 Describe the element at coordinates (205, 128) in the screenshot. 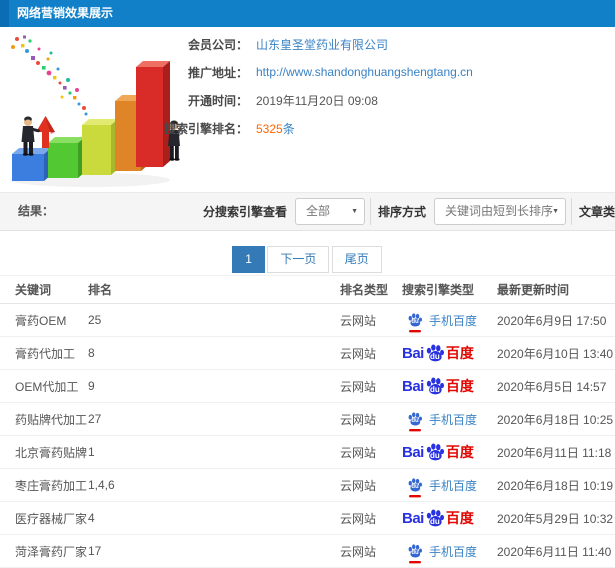

I see `ranking-count-label: 搜索引擎排名：` at that location.